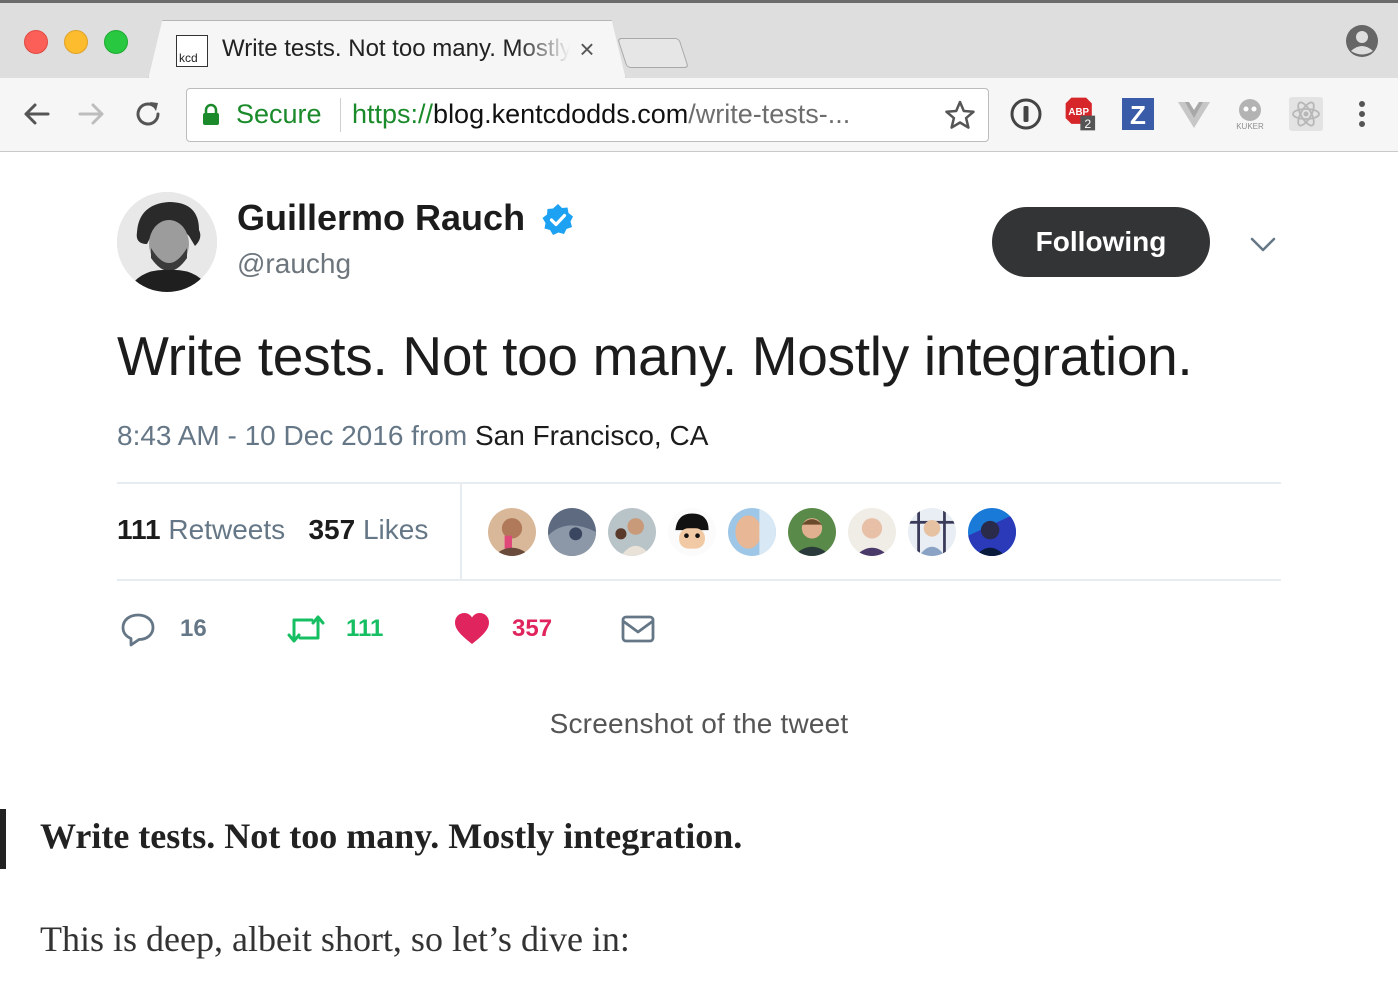 The width and height of the screenshot is (1398, 982). What do you see at coordinates (591, 435) in the screenshot?
I see `tweet-location: San Francisco, CA` at bounding box center [591, 435].